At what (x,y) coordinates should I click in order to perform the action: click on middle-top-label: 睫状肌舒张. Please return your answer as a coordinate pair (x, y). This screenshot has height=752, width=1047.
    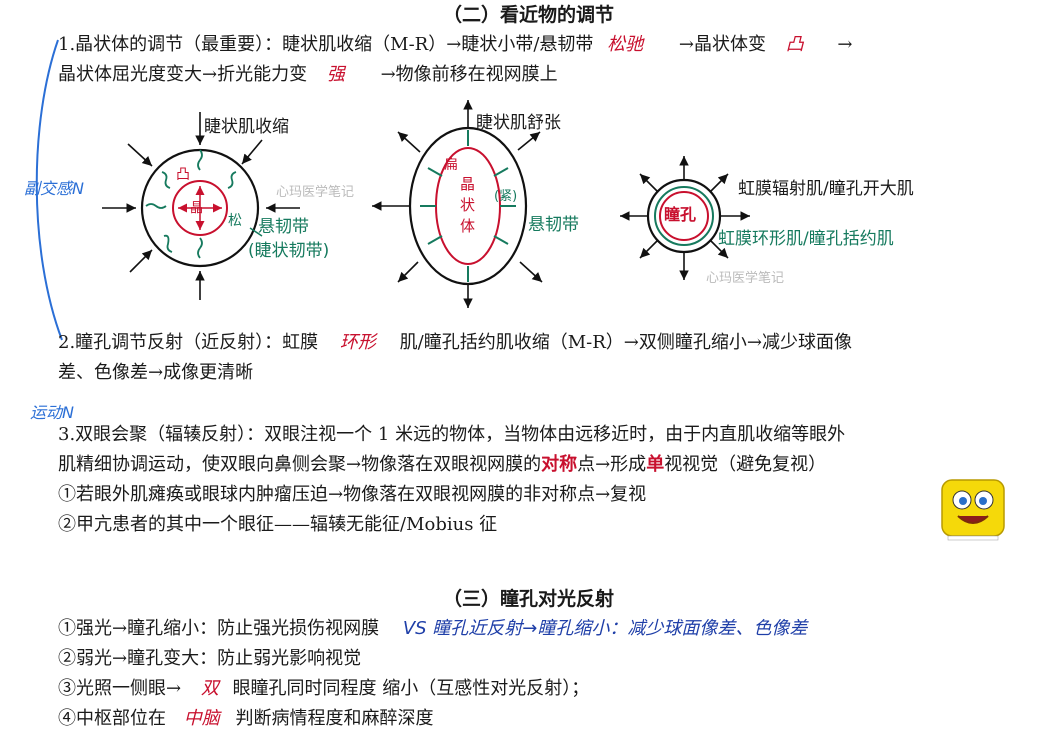
    Looking at the image, I should click on (518, 123).